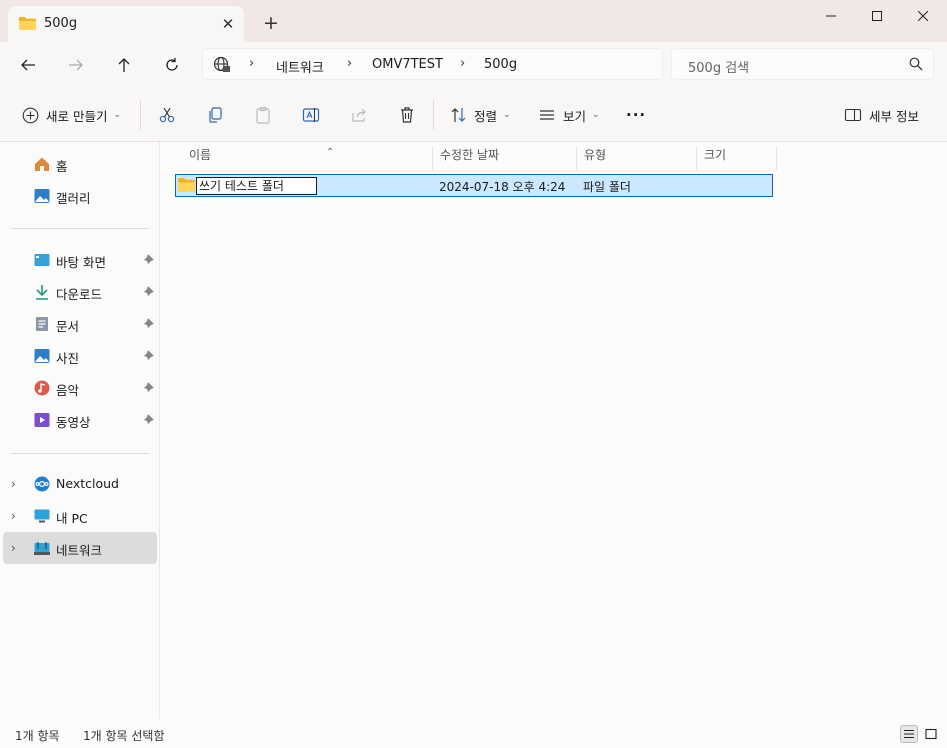  I want to click on tab-title: 500g, so click(61, 23).